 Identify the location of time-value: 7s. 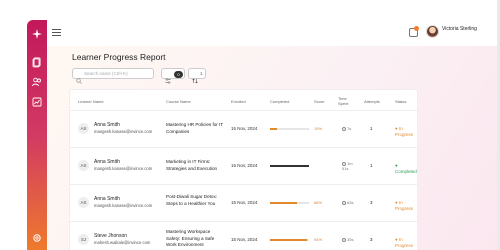
(349, 128).